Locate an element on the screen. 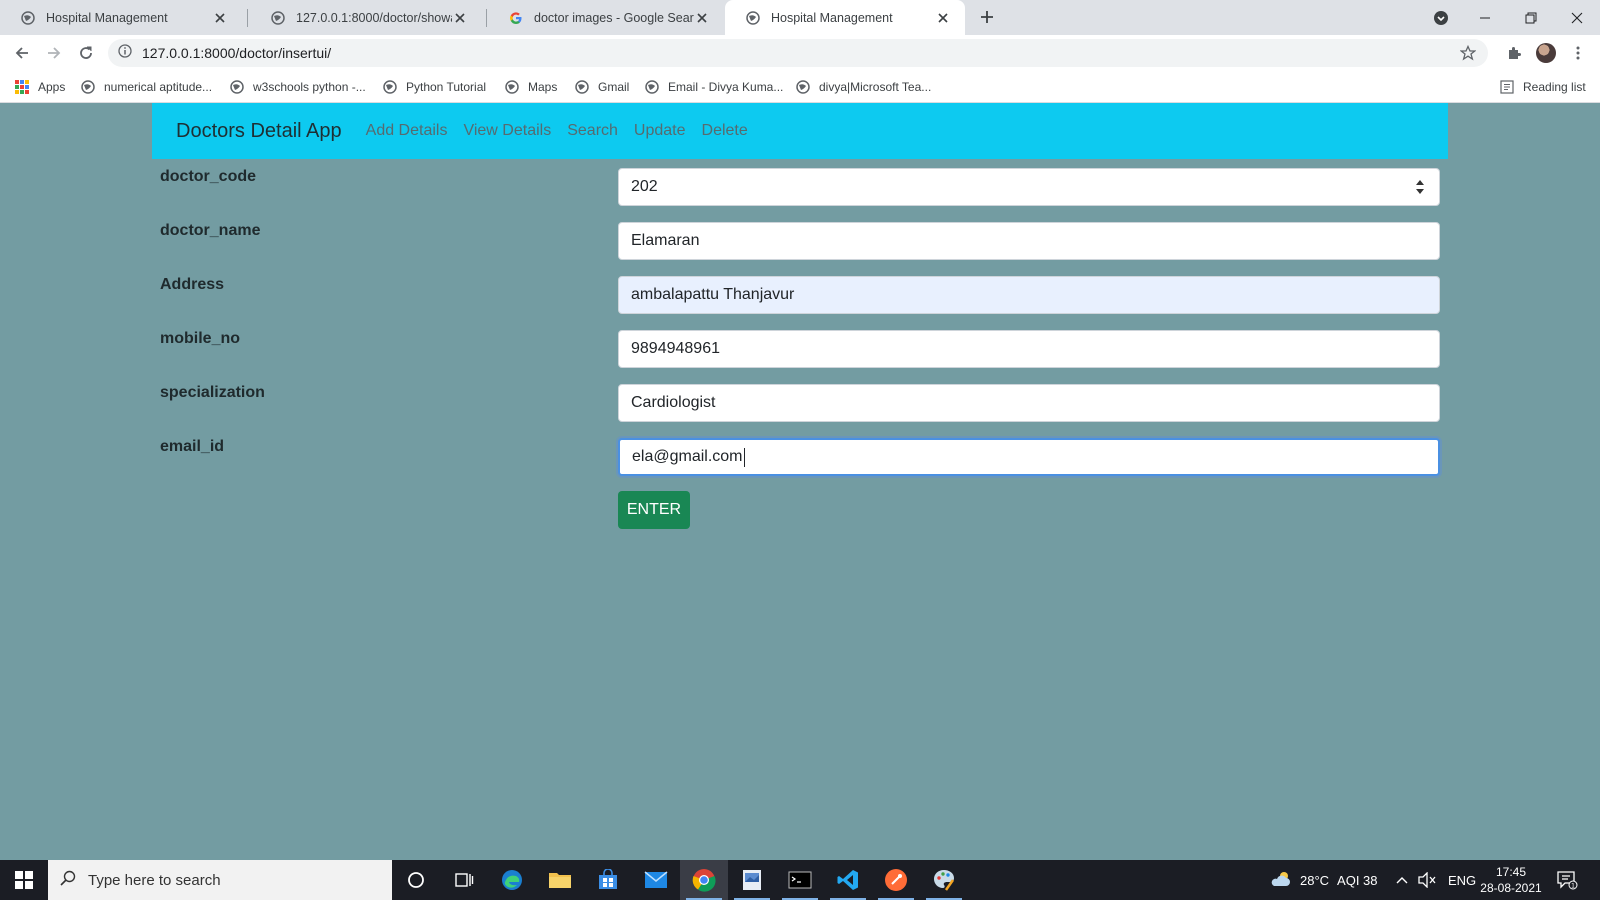 The width and height of the screenshot is (1600, 900). google-icon is located at coordinates (516, 18).